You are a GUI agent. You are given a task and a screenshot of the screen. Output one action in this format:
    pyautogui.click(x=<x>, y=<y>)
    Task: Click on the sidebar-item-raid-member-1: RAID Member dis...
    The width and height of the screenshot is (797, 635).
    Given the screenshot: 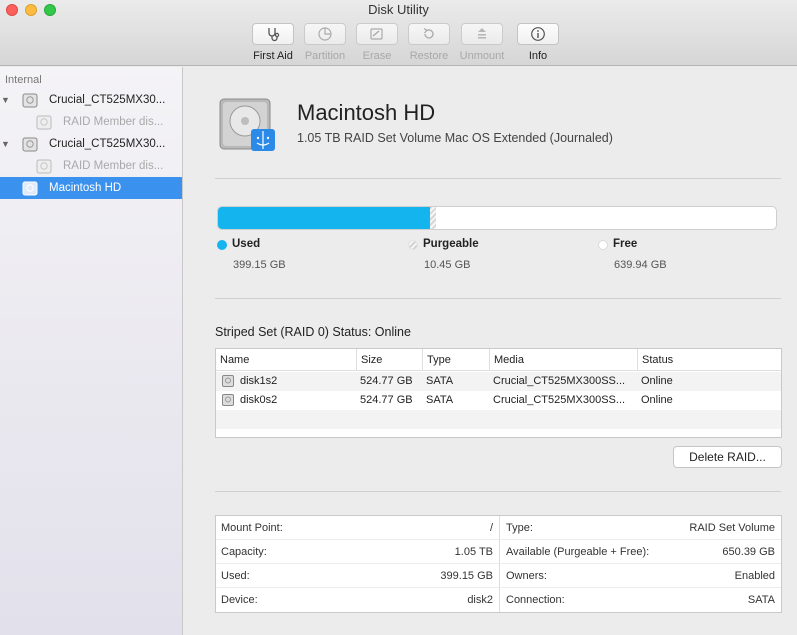 What is the action you would take?
    pyautogui.click(x=91, y=122)
    